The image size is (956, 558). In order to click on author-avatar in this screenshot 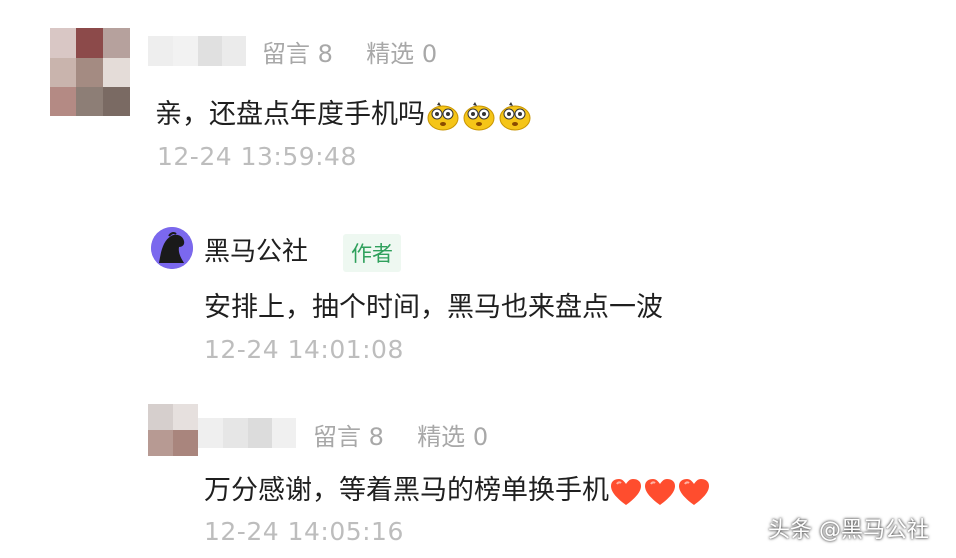, I will do `click(172, 248)`.